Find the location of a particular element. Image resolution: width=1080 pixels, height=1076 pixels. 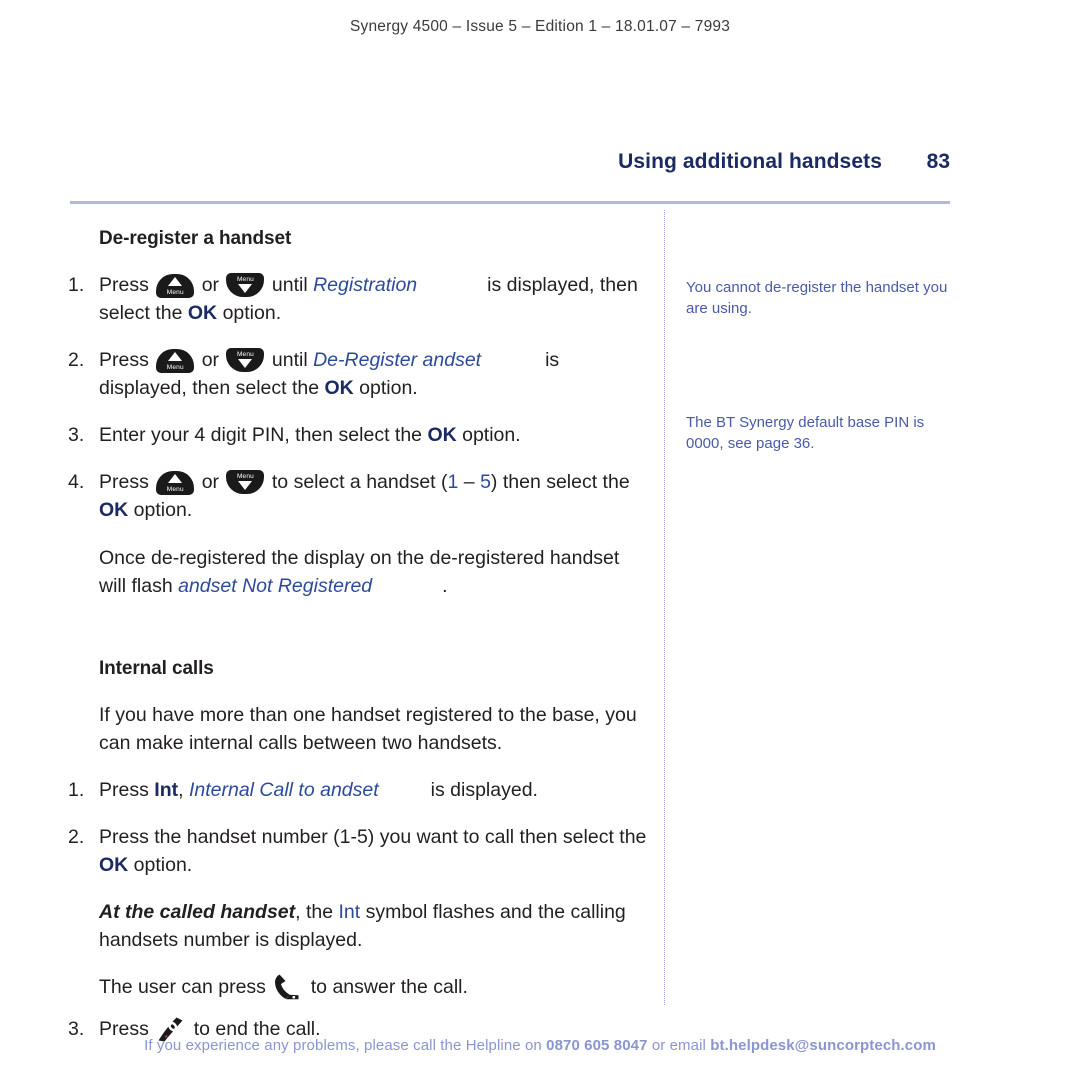

vertical-dotted-divider is located at coordinates (664, 607).